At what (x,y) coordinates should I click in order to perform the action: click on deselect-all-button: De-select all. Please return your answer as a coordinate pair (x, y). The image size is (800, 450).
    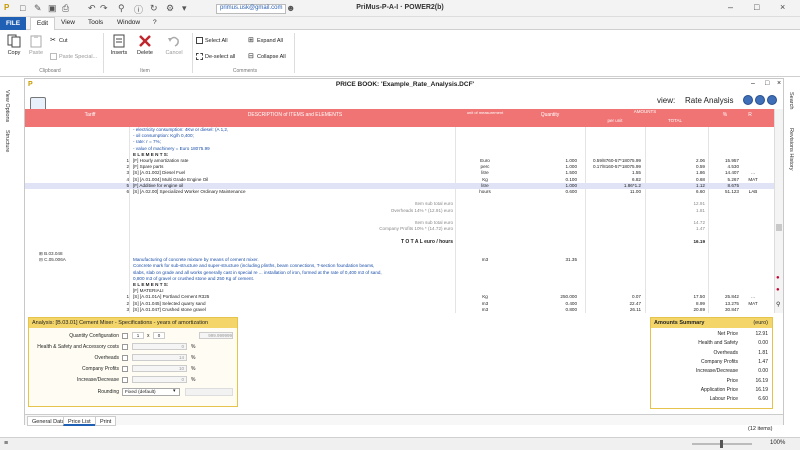
    Looking at the image, I should click on (215, 56).